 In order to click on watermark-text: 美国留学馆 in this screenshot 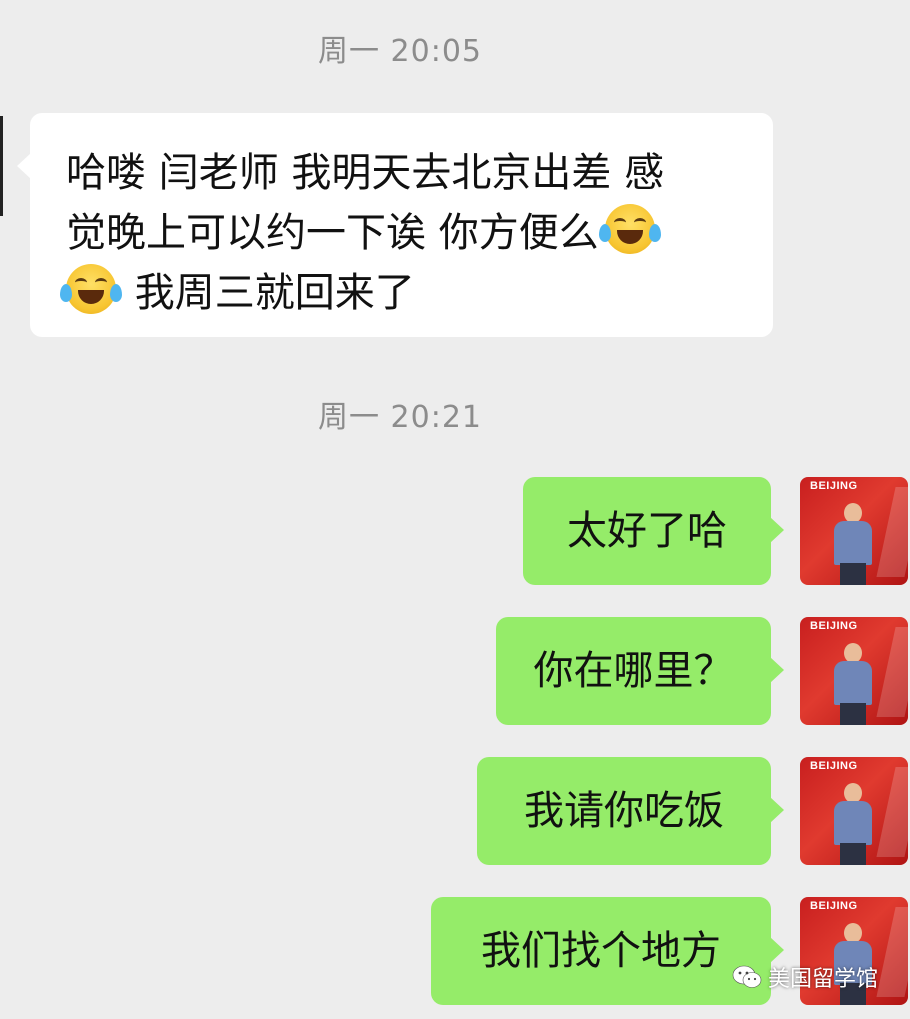, I will do `click(823, 979)`.